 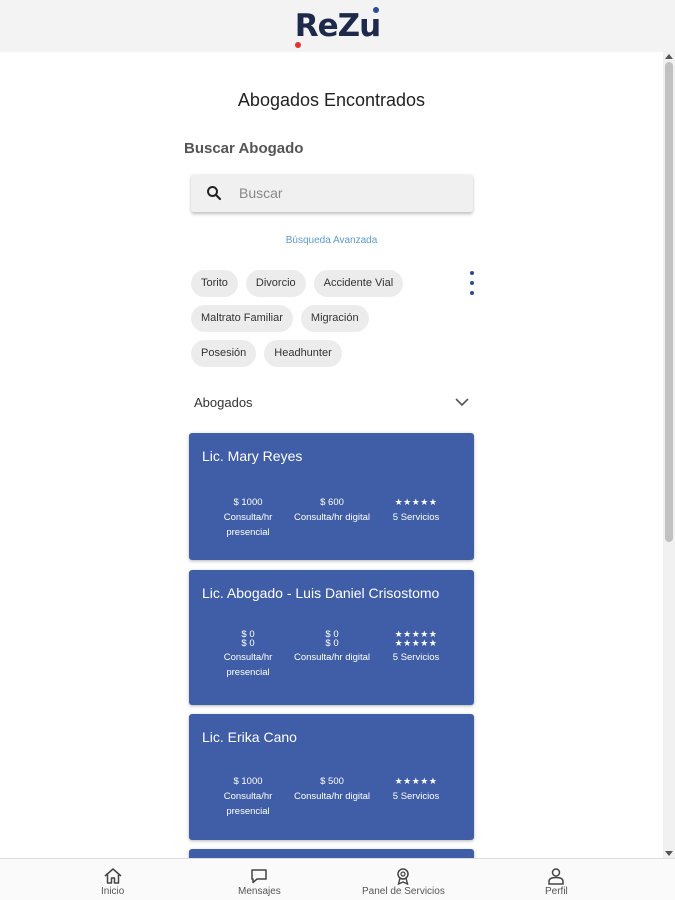 I want to click on accordion-label: Abogados, so click(x=223, y=402).